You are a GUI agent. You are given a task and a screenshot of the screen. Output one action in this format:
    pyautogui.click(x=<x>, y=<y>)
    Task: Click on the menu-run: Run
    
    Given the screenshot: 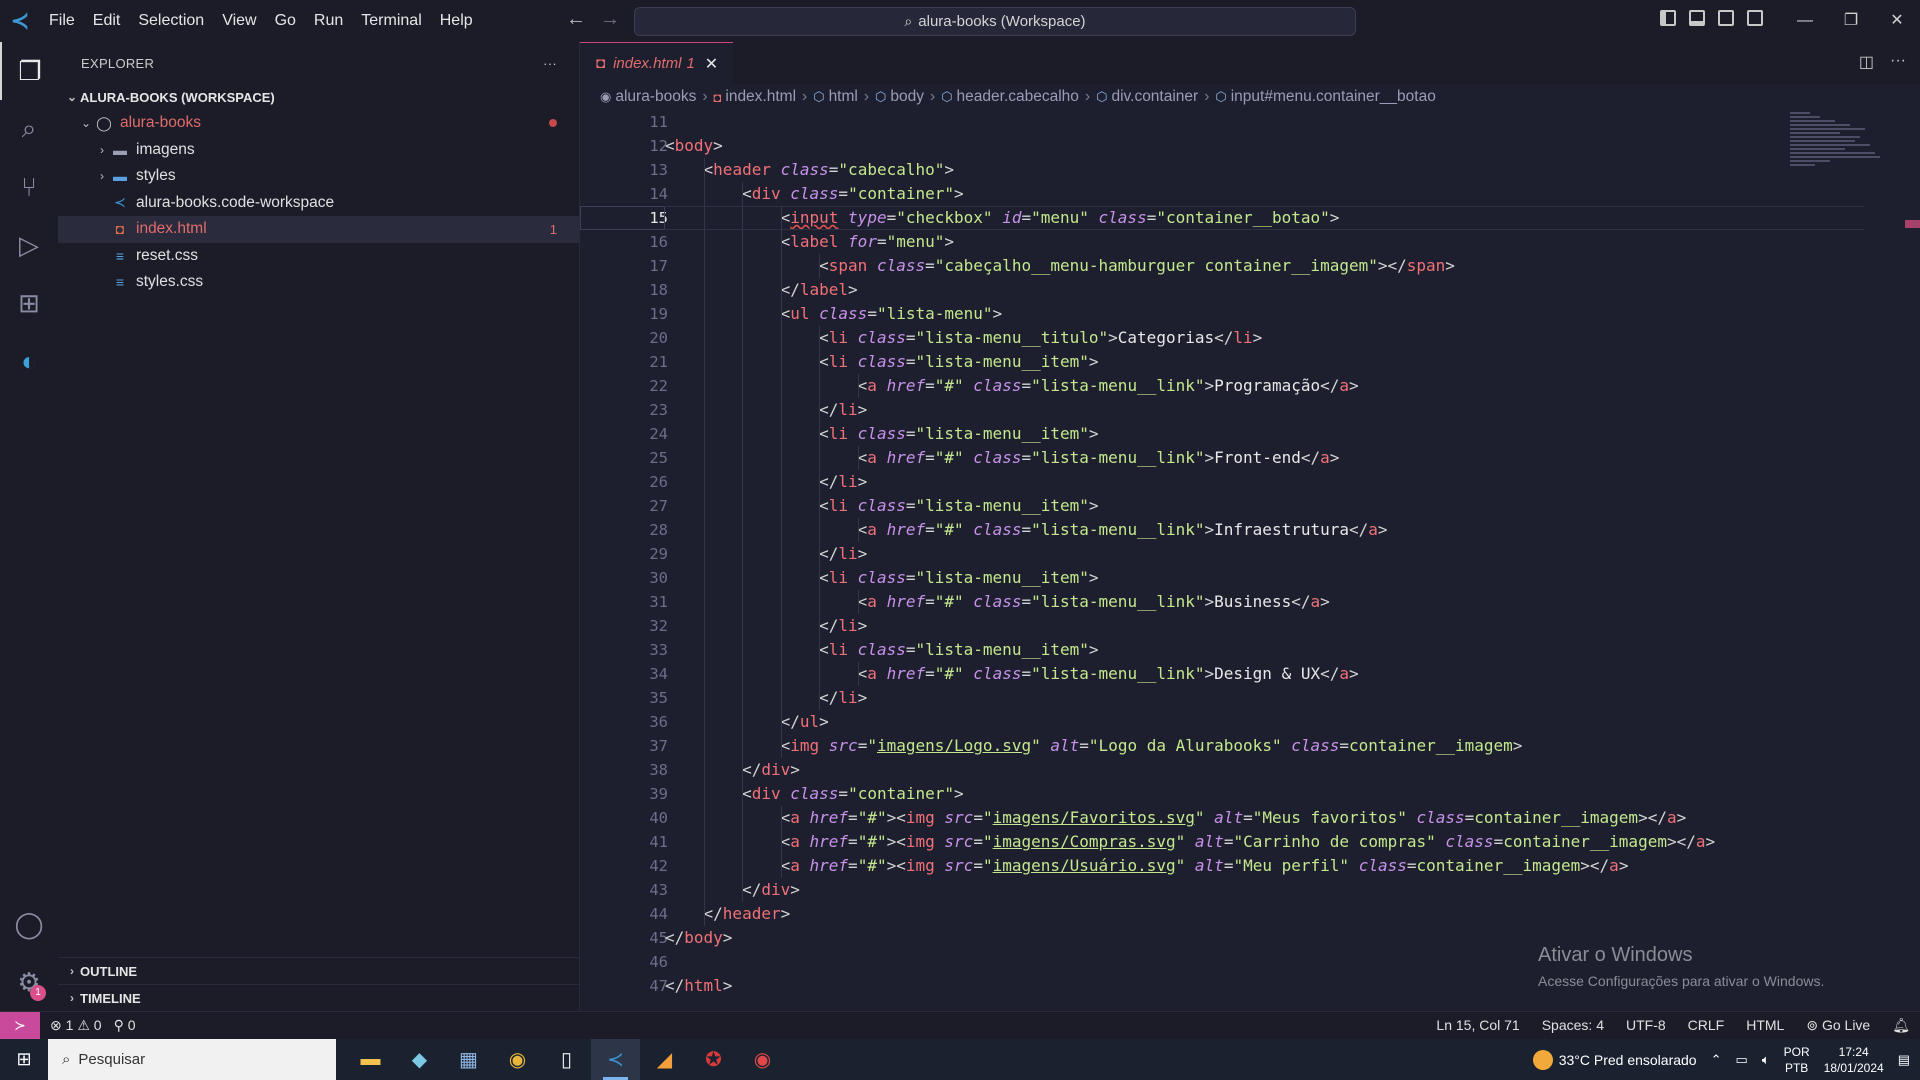 What is the action you would take?
    pyautogui.click(x=328, y=21)
    